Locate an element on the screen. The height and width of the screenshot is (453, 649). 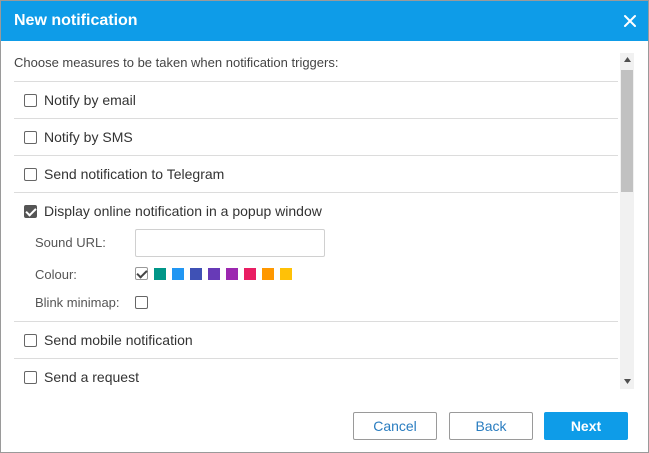
mobile-option: Send mobile notification is located at coordinates (108, 340).